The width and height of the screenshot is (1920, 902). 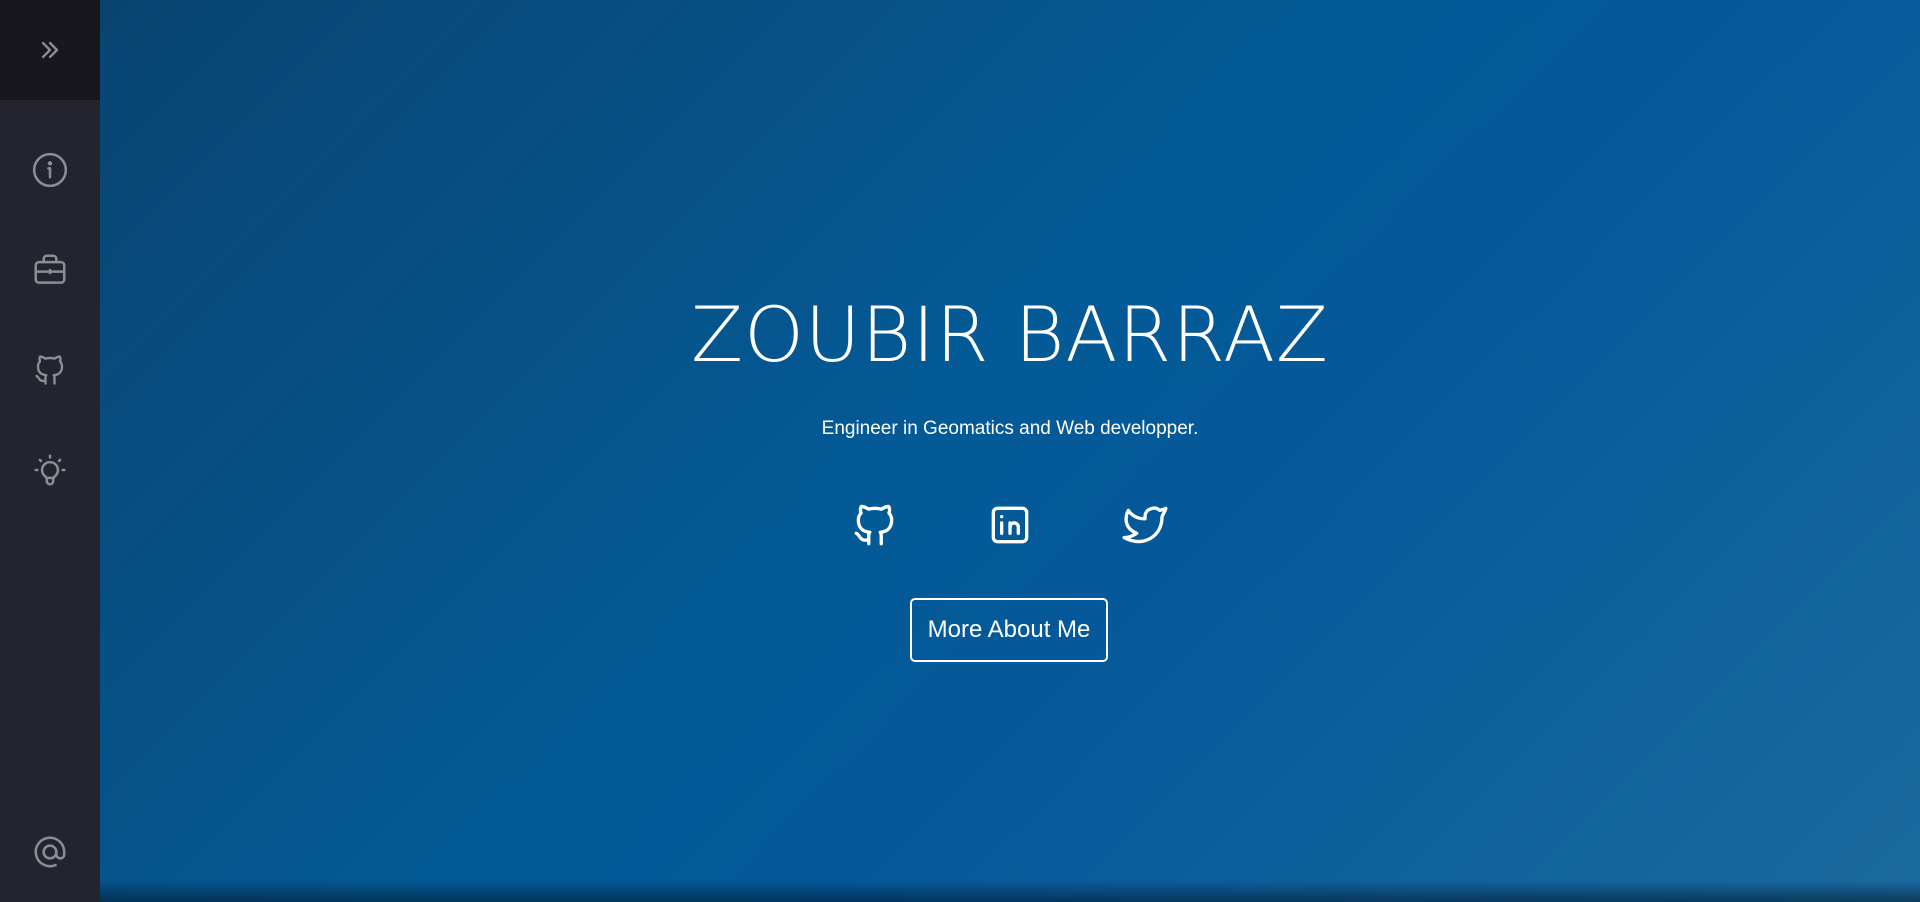 I want to click on sidebar-item-experience, so click(x=50, y=270).